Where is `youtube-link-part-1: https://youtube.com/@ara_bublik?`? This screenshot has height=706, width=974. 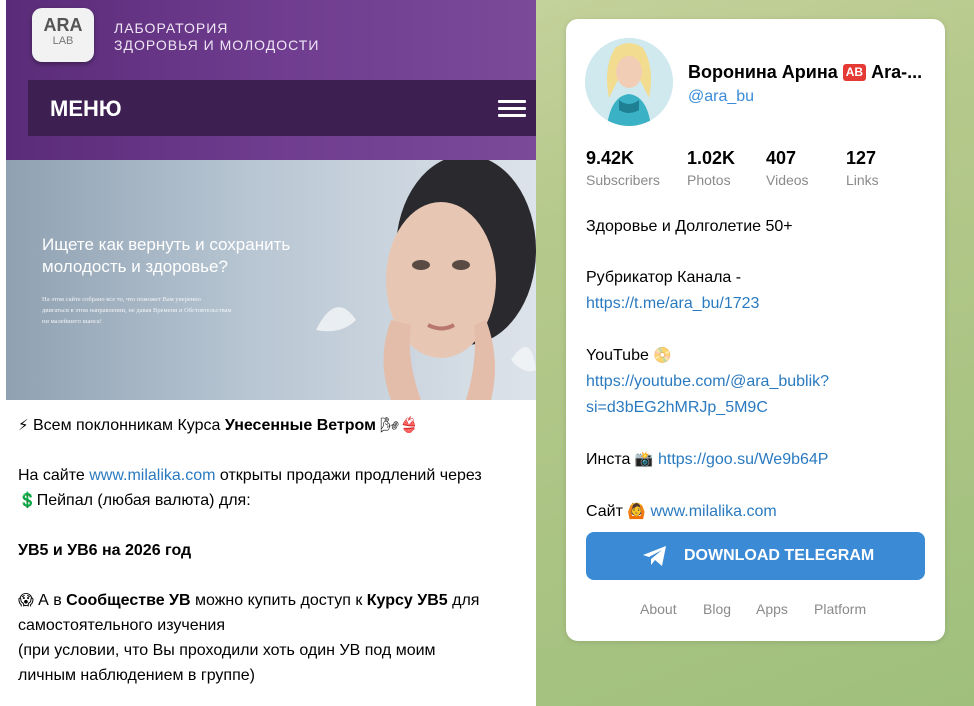 youtube-link-part-1: https://youtube.com/@ara_bublik? is located at coordinates (707, 381).